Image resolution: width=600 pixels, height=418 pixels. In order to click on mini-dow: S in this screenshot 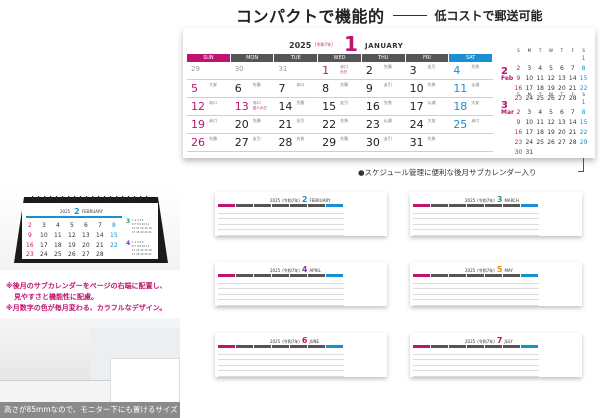, I will do `click(583, 50)`.